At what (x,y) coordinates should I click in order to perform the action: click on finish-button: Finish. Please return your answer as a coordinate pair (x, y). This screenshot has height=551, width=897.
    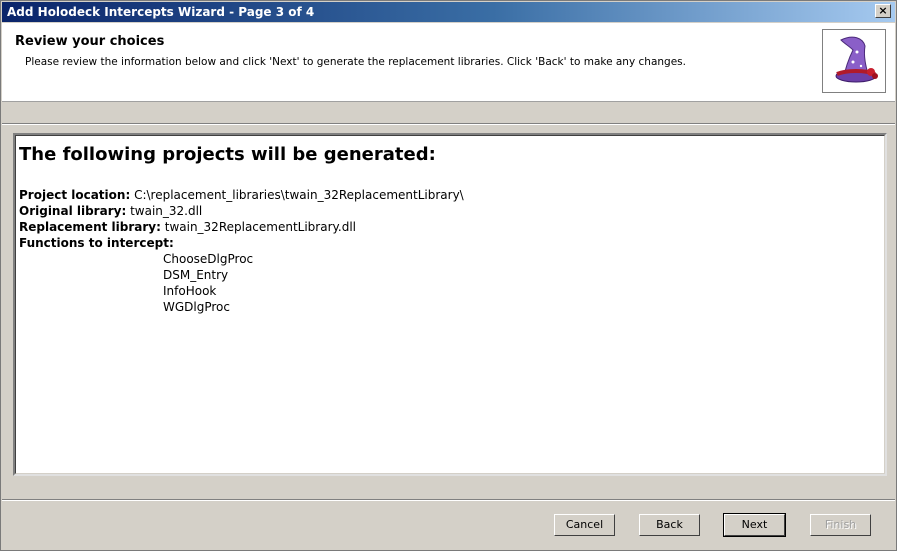
    Looking at the image, I should click on (840, 525).